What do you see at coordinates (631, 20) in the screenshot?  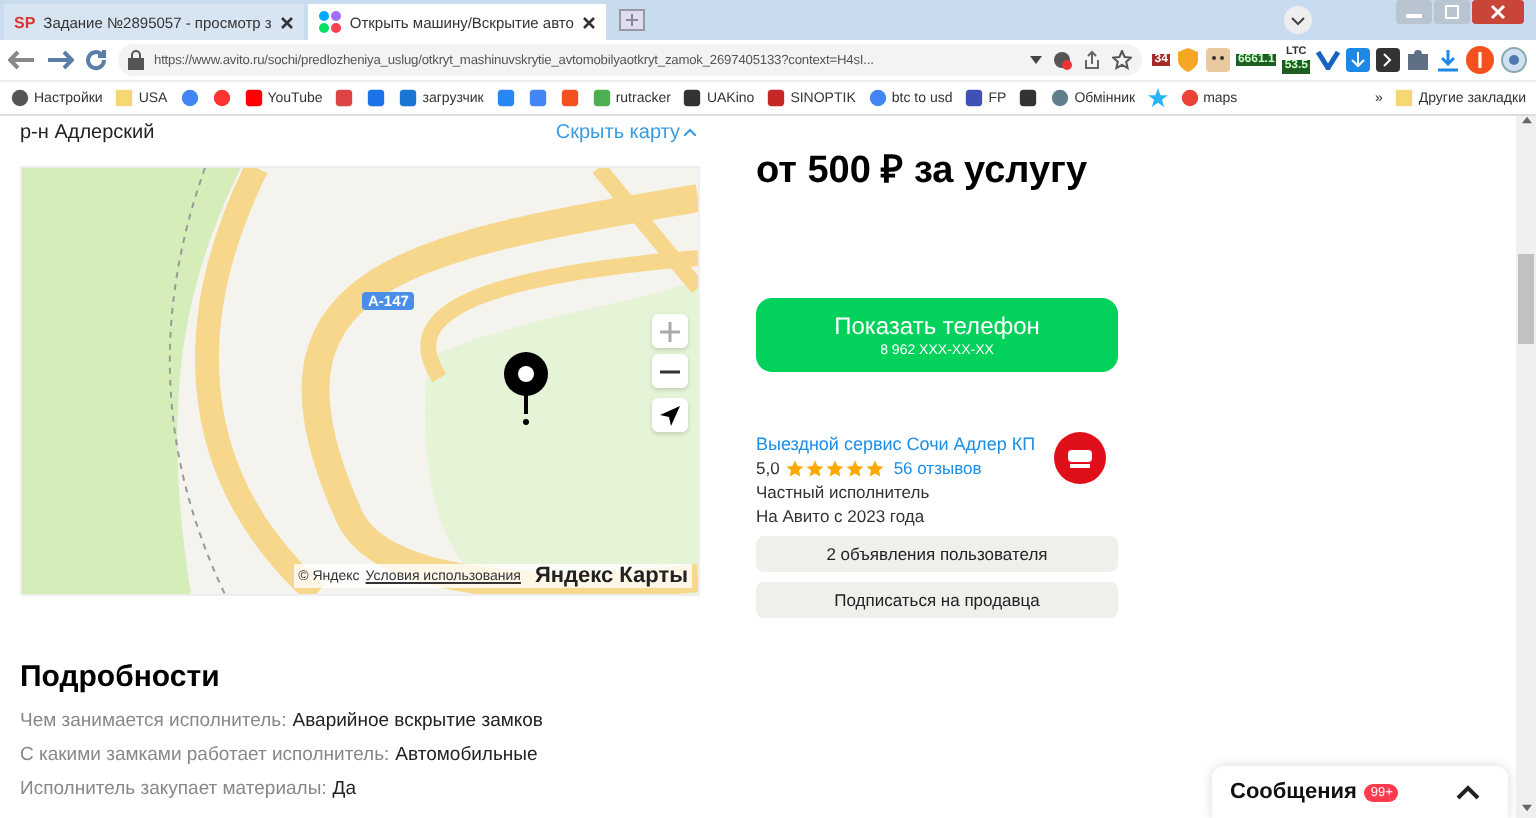 I see `new-tab-icon` at bounding box center [631, 20].